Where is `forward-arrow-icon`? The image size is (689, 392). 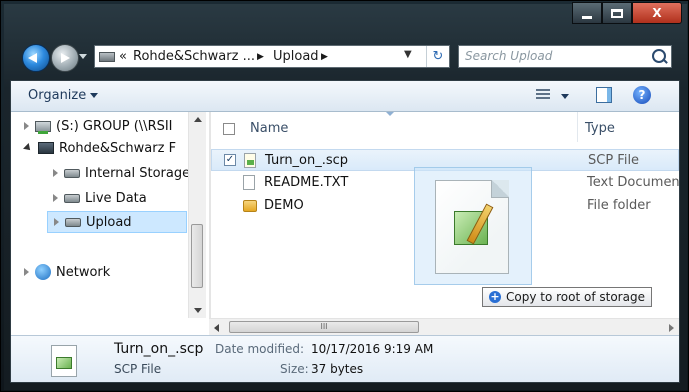 forward-arrow-icon is located at coordinates (65, 58).